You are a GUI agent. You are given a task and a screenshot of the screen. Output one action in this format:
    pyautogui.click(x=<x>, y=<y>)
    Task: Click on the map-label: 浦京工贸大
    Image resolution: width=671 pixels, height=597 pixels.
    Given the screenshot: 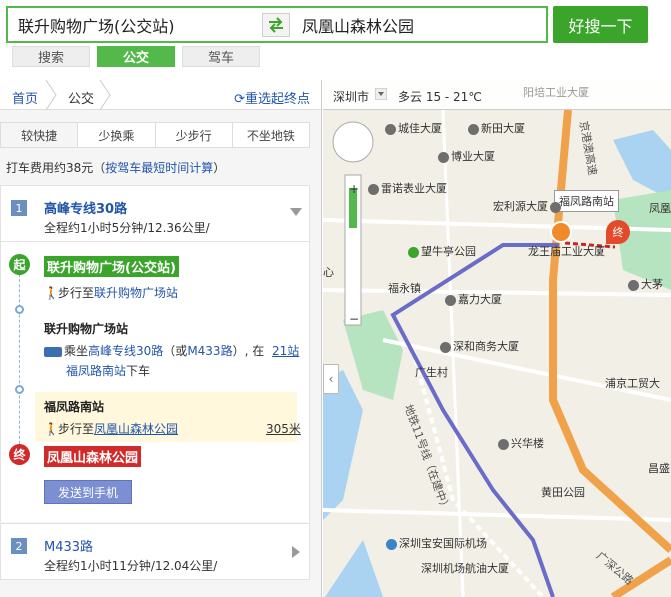 What is the action you would take?
    pyautogui.click(x=632, y=383)
    